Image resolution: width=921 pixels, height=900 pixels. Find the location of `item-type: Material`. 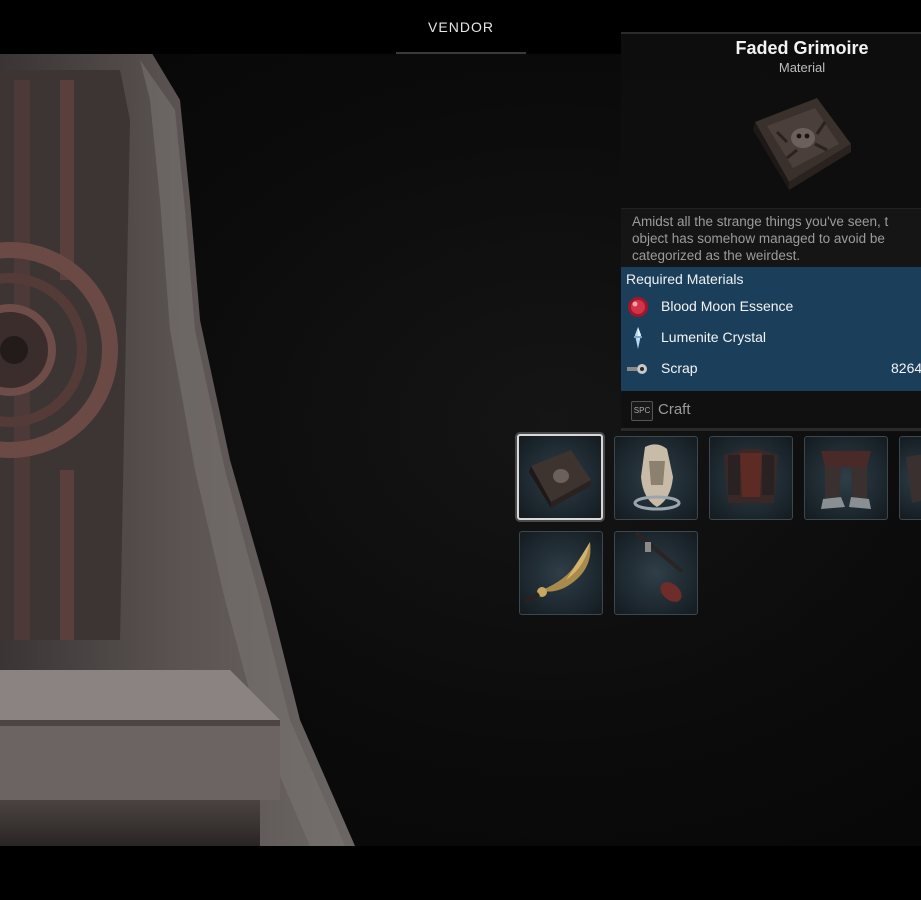

item-type: Material is located at coordinates (802, 67).